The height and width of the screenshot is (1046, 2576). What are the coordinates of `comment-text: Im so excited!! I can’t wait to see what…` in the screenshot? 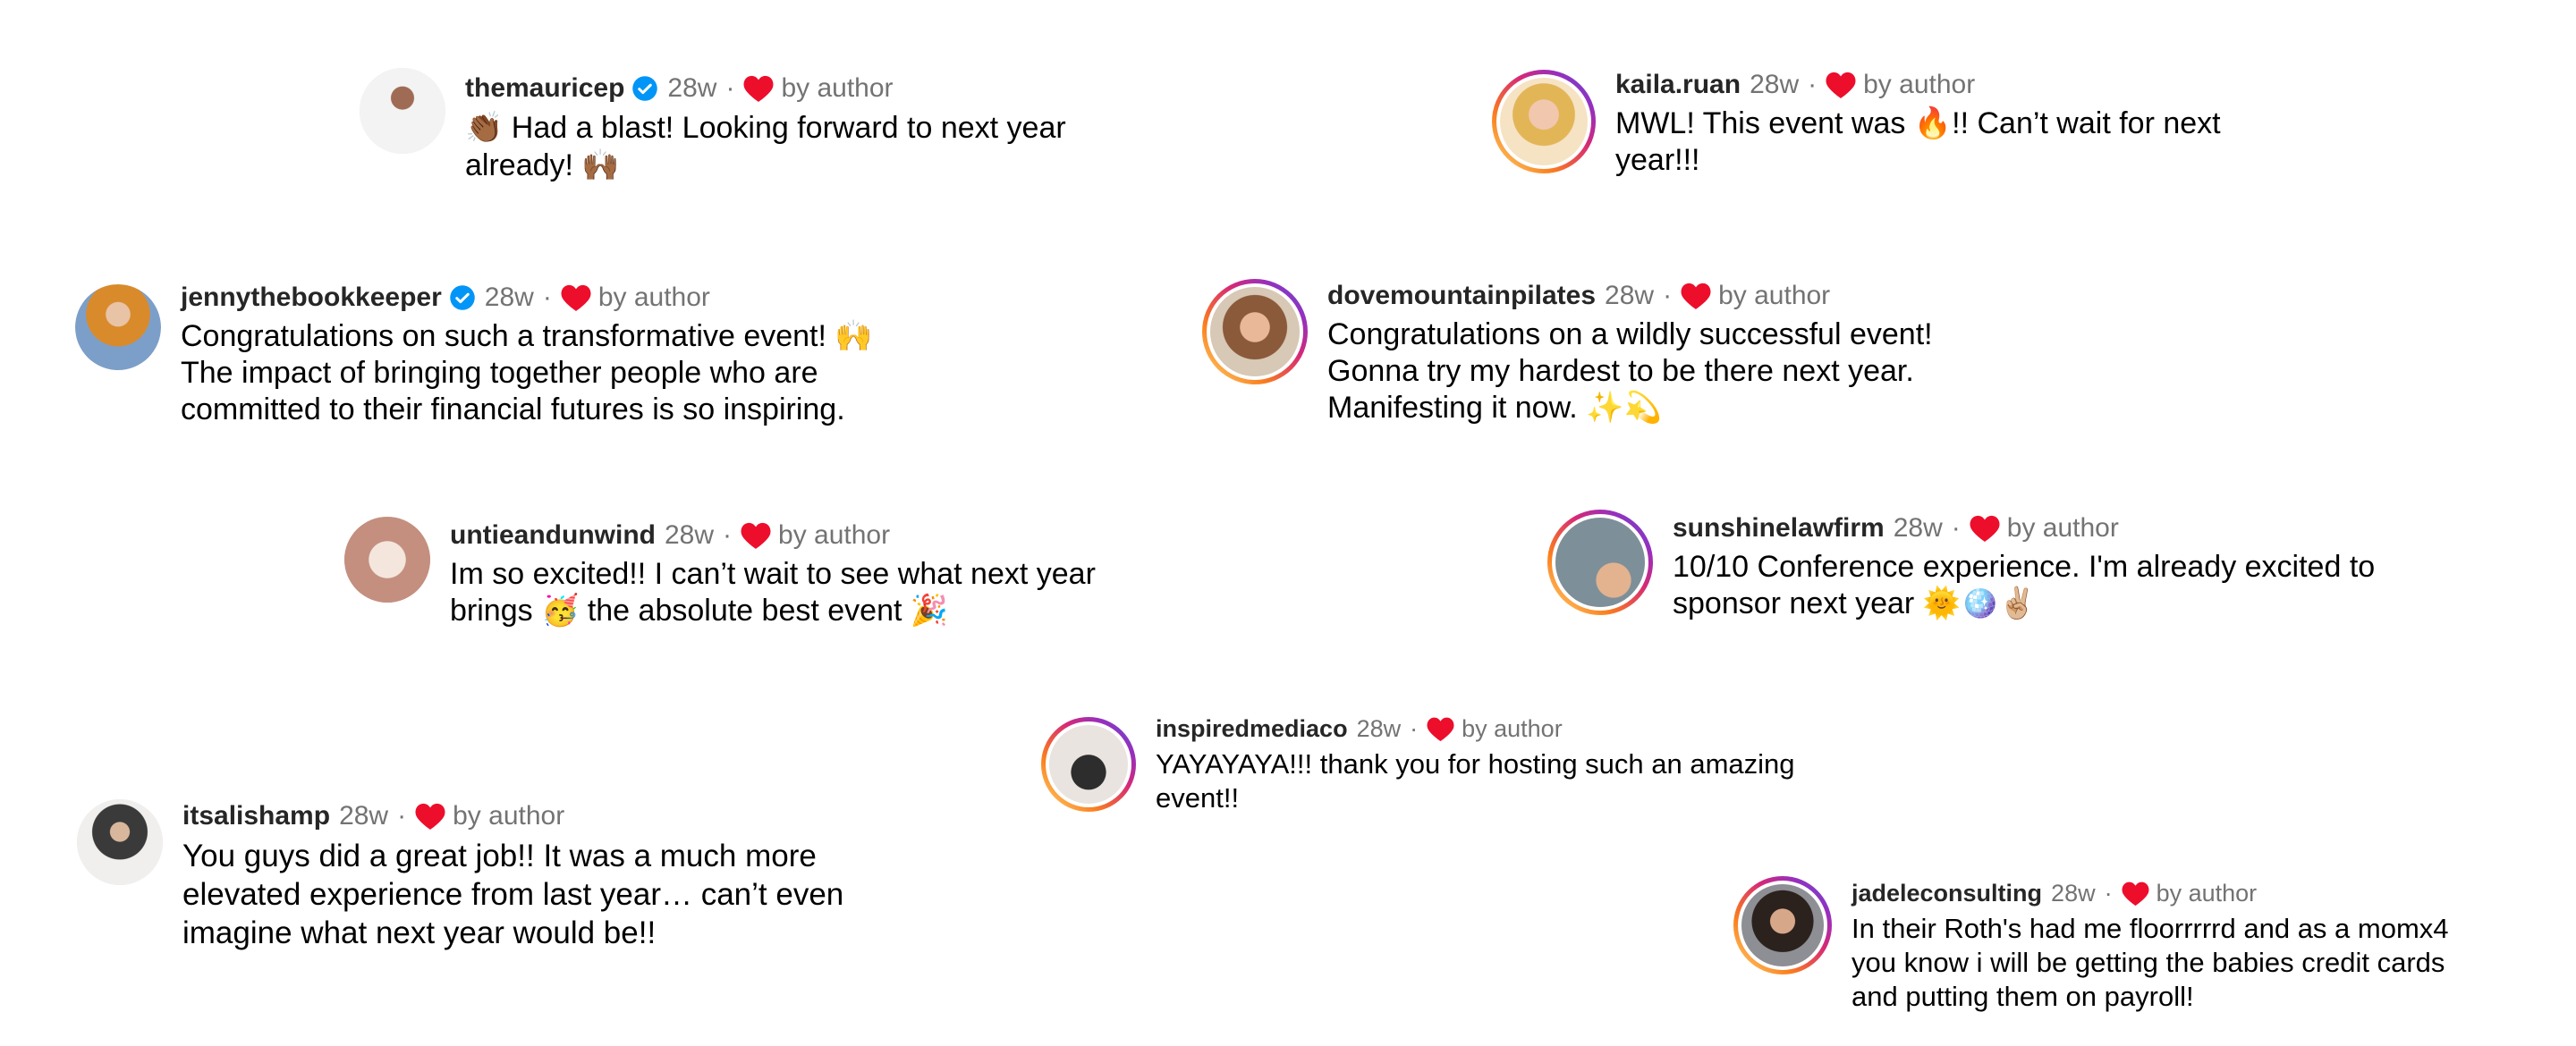 It's located at (773, 593).